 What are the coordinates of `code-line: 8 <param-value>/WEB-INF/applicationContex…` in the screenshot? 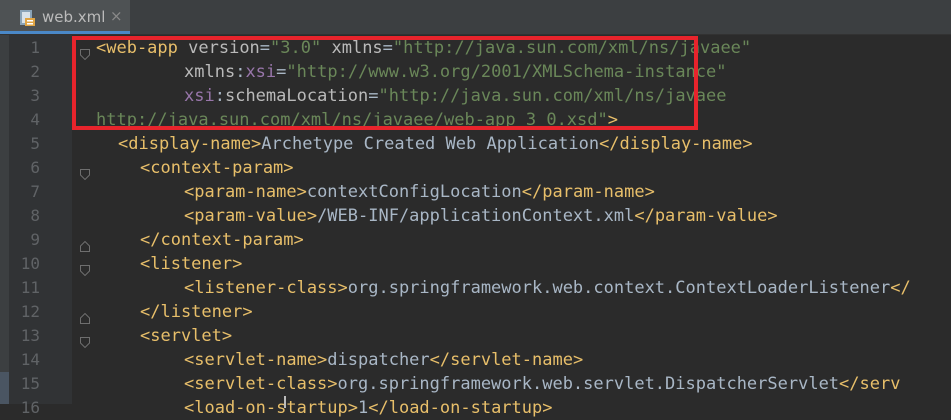 It's located at (475, 216).